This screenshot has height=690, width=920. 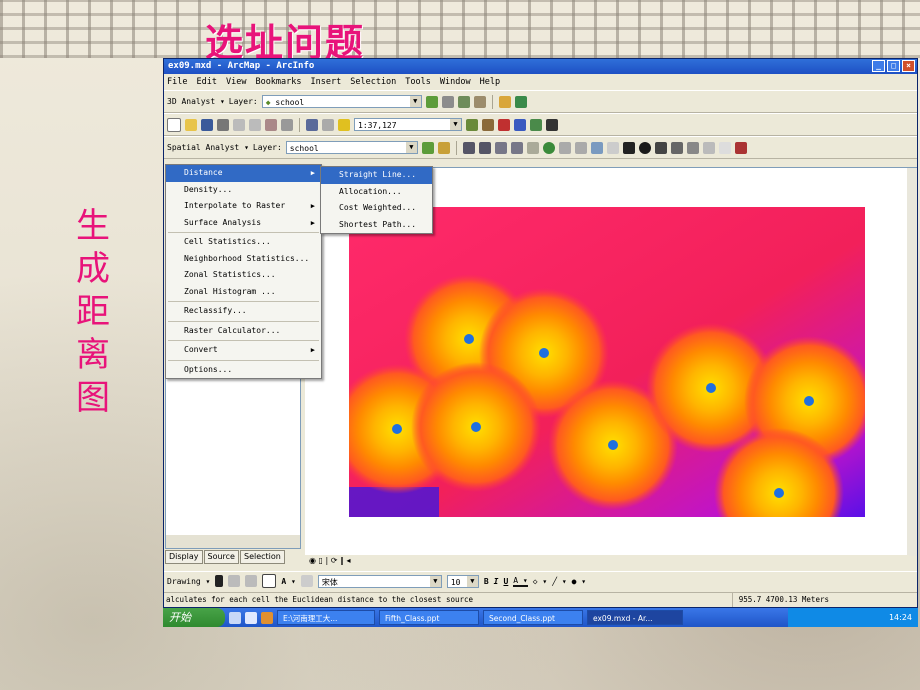 What do you see at coordinates (262, 557) in the screenshot?
I see `tab-selection: Selection` at bounding box center [262, 557].